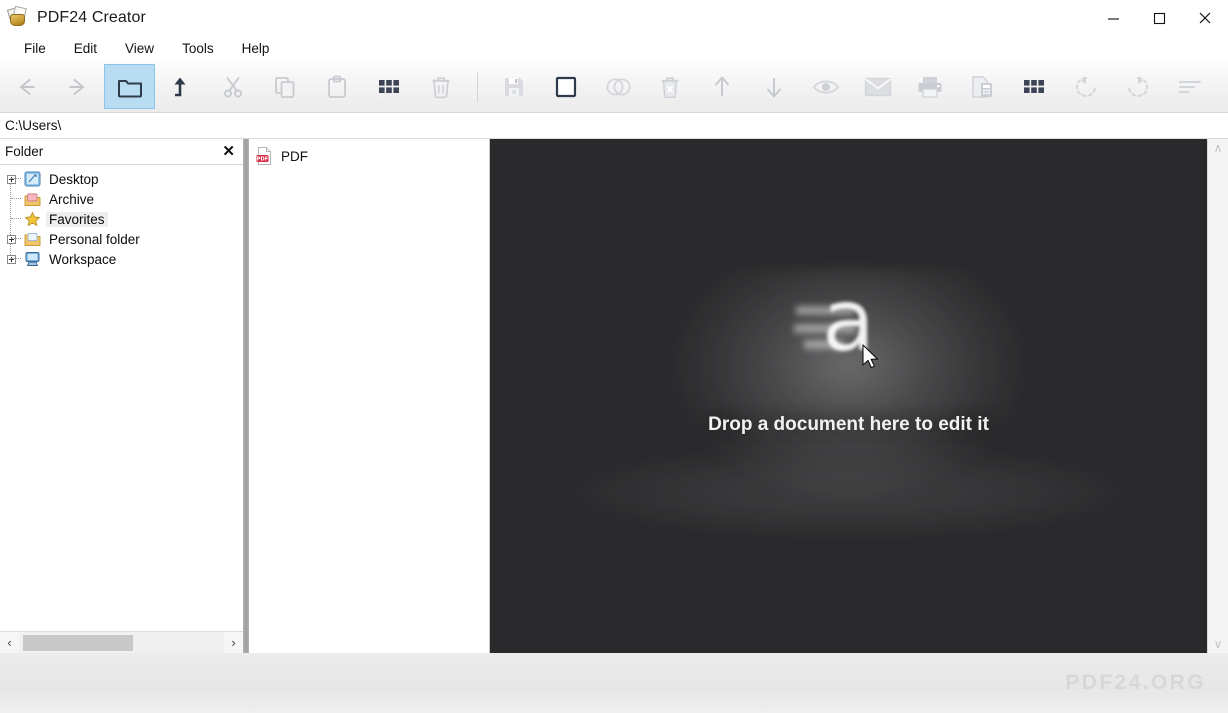 This screenshot has width=1228, height=713. Describe the element at coordinates (774, 87) in the screenshot. I see `move-down-icon` at that location.